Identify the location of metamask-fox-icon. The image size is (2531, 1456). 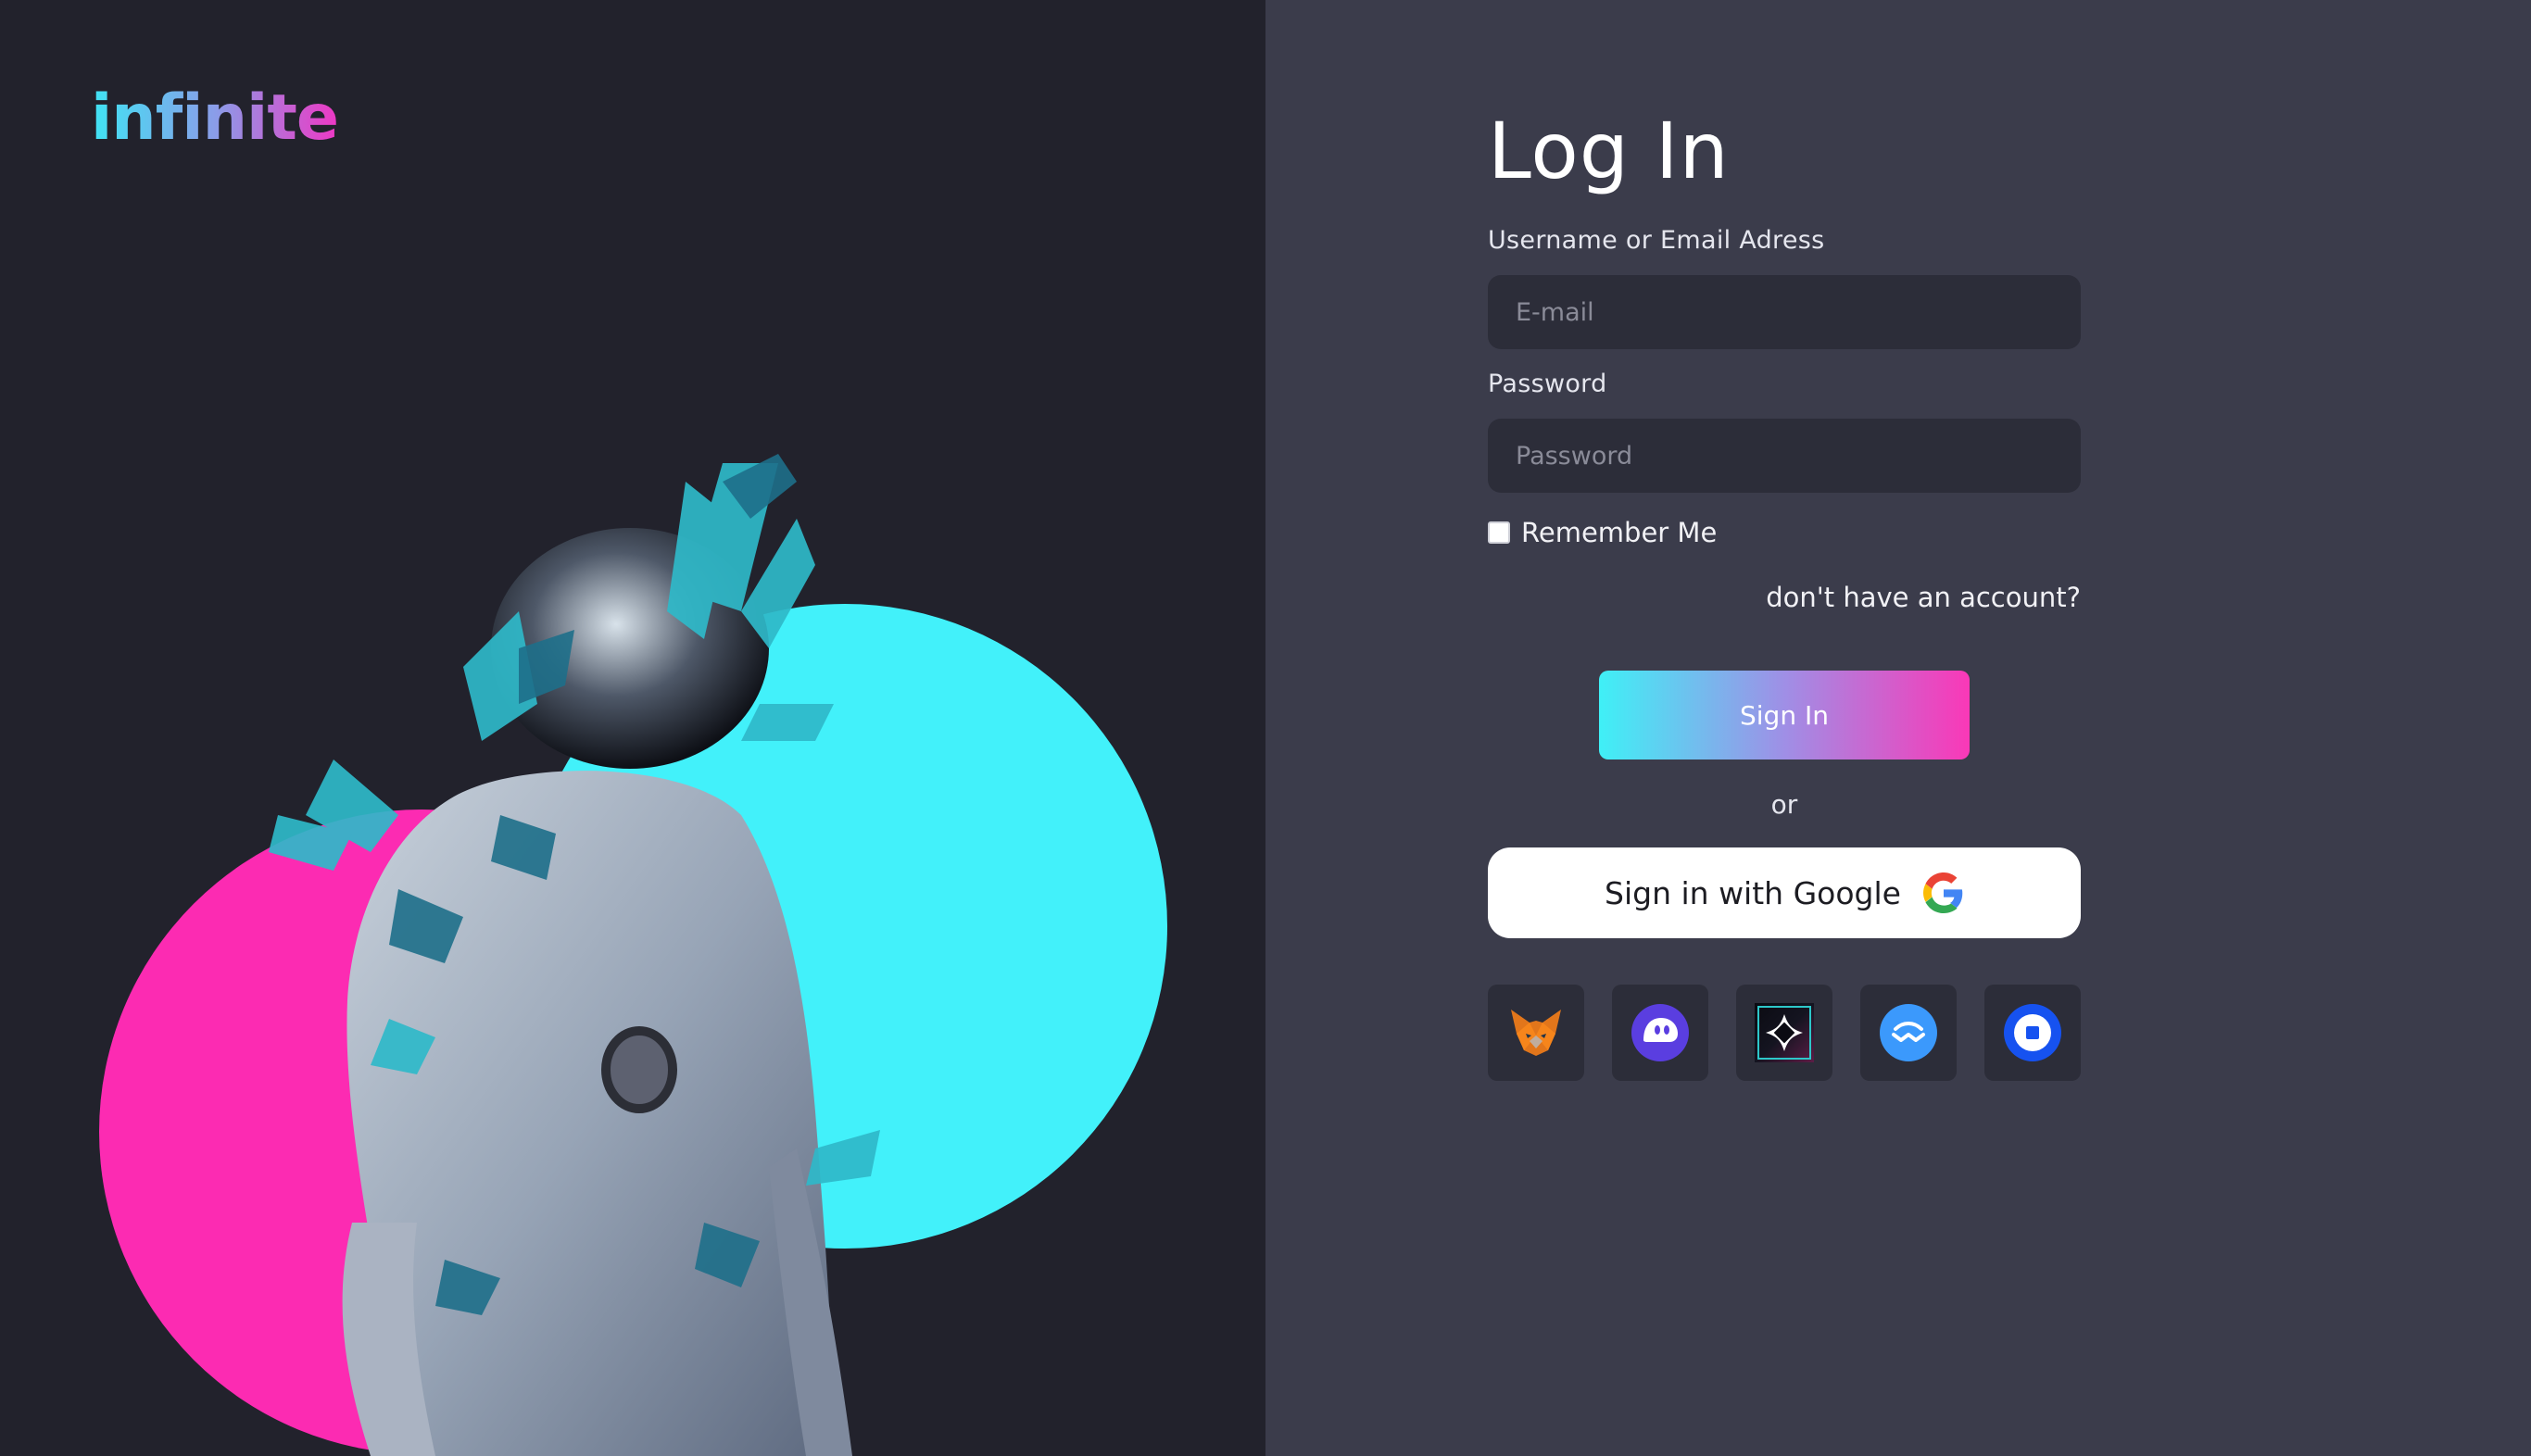
(1536, 1033).